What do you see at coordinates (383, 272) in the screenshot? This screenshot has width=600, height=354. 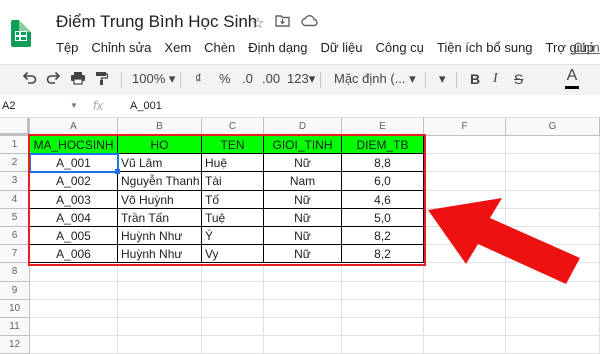 I see `cell-e8` at bounding box center [383, 272].